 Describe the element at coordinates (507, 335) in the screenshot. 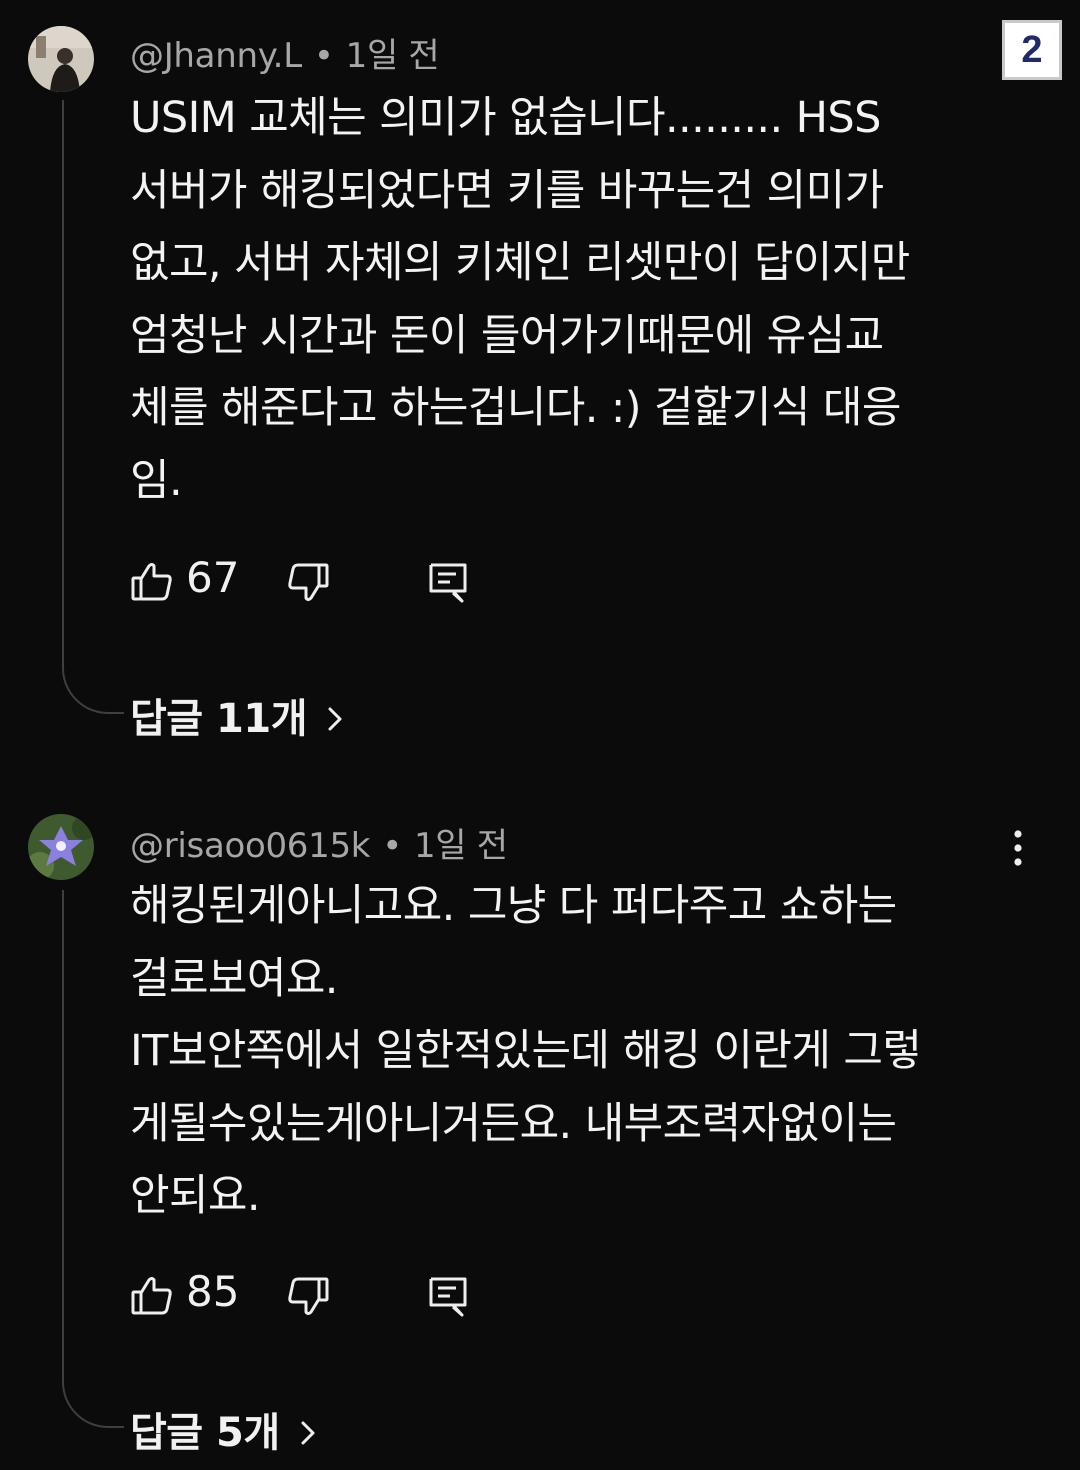

I see `comment-line: 엄청난 시간과 돈이 들어가기때문에 유심교` at that location.